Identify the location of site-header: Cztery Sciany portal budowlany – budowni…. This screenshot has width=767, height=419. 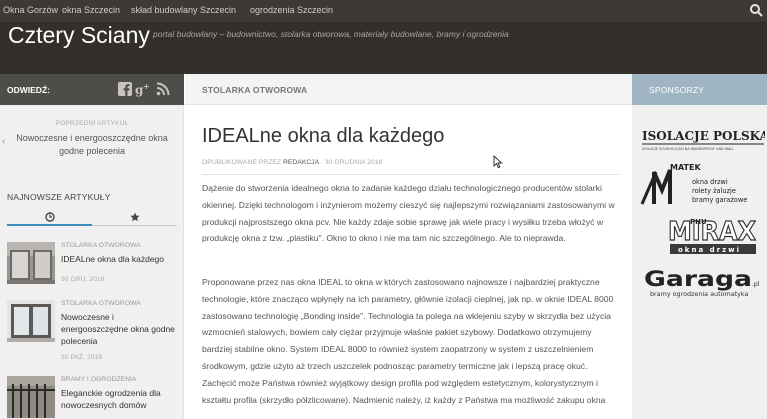
(383, 48).